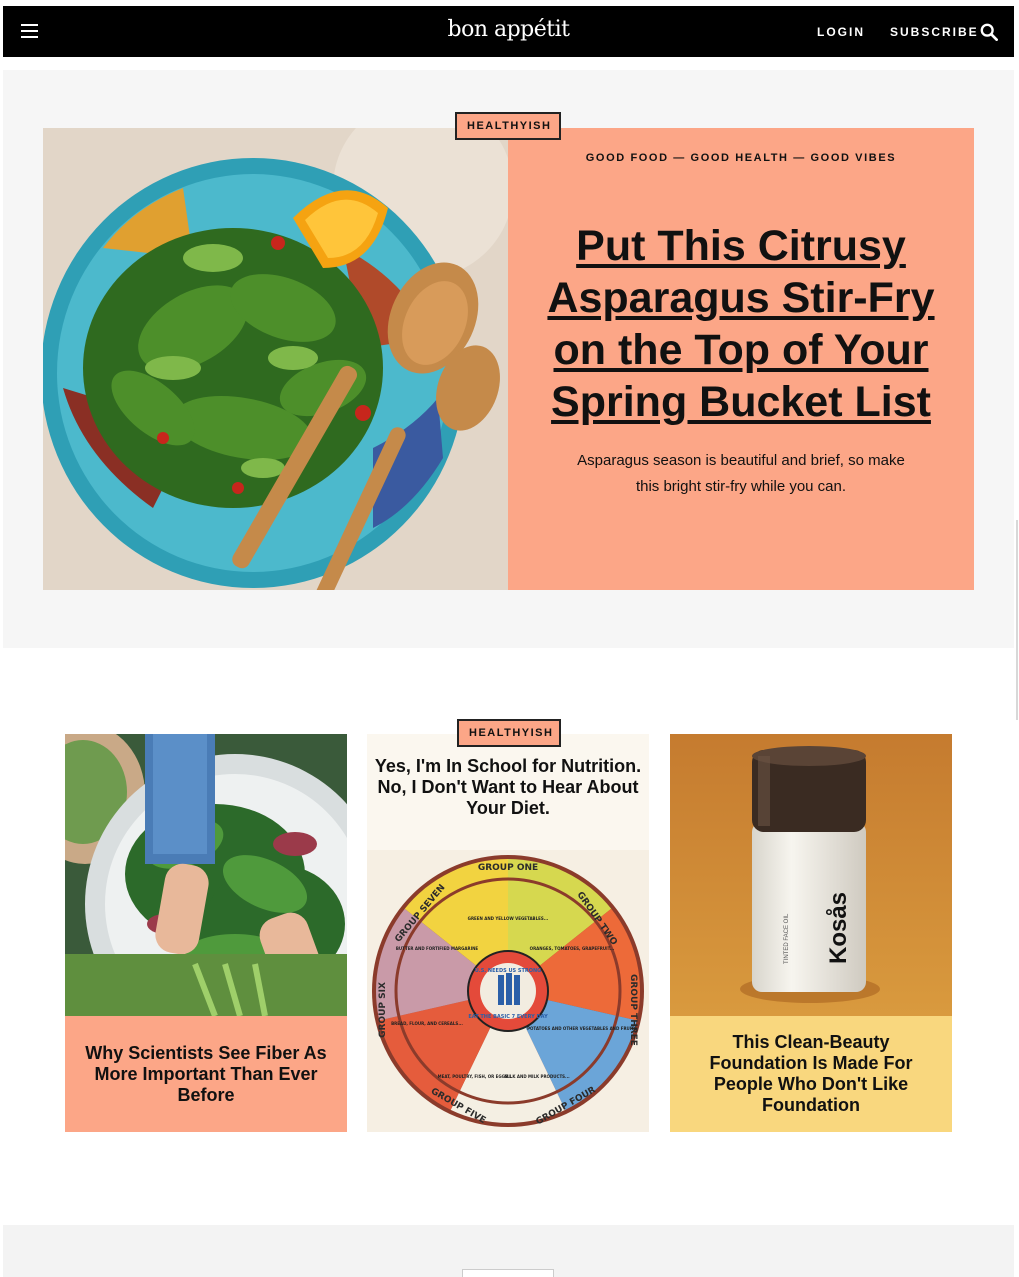 The height and width of the screenshot is (1277, 1019). What do you see at coordinates (582, 1028) in the screenshot?
I see `wheel-segment-label: POTATOES AND OTHER VEGETABLES AND FRUITS` at bounding box center [582, 1028].